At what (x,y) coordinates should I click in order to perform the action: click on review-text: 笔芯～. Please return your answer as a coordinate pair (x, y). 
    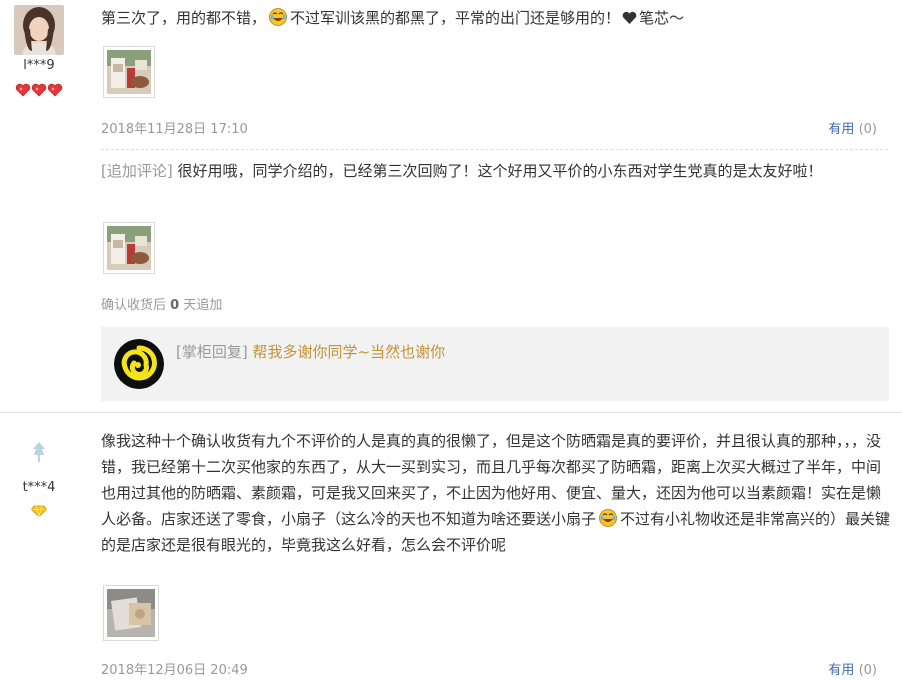
    Looking at the image, I should click on (662, 18).